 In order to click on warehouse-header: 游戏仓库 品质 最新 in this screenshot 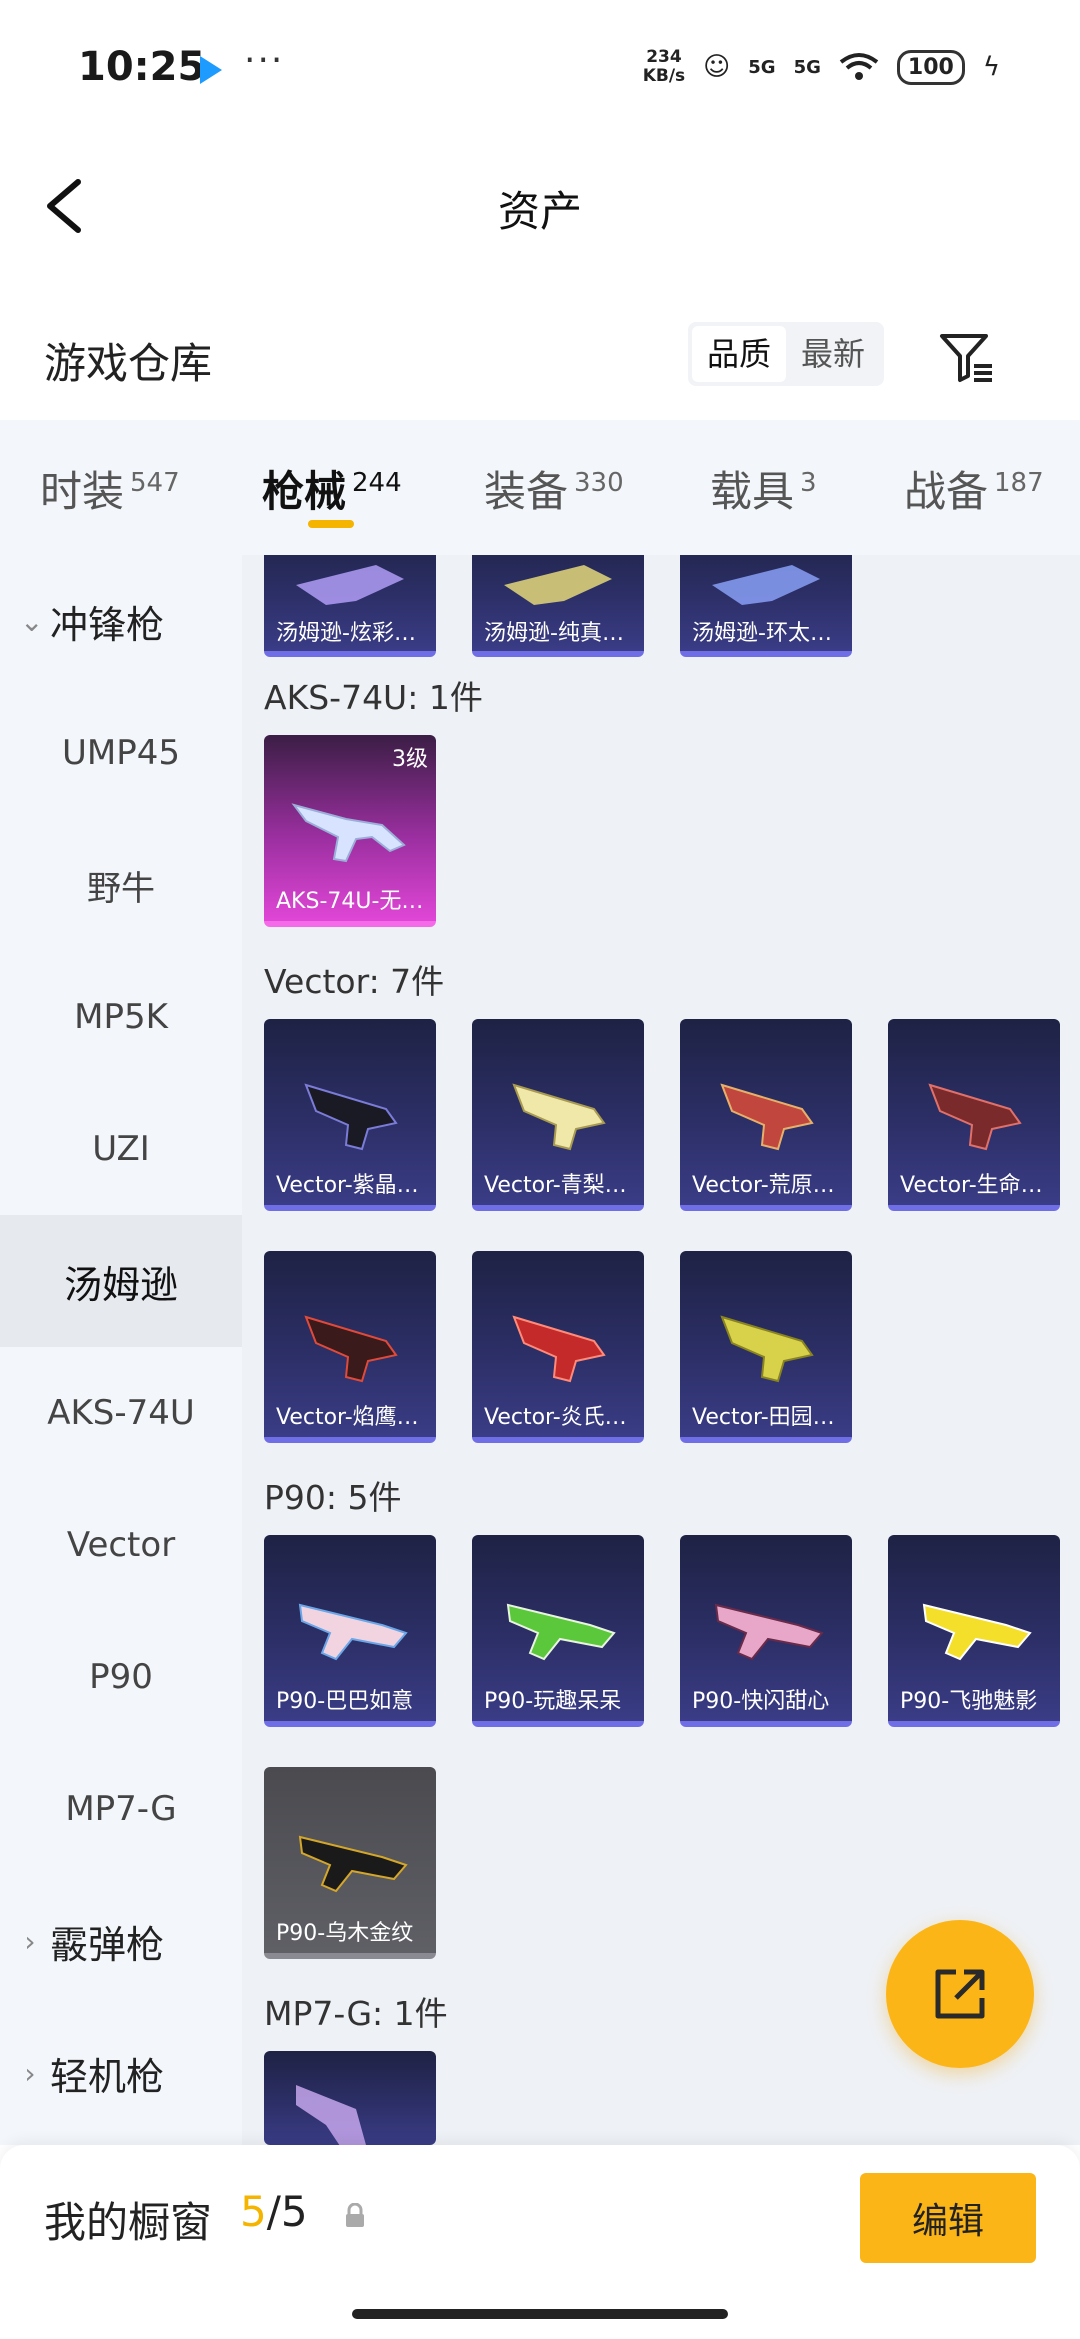, I will do `click(540, 355)`.